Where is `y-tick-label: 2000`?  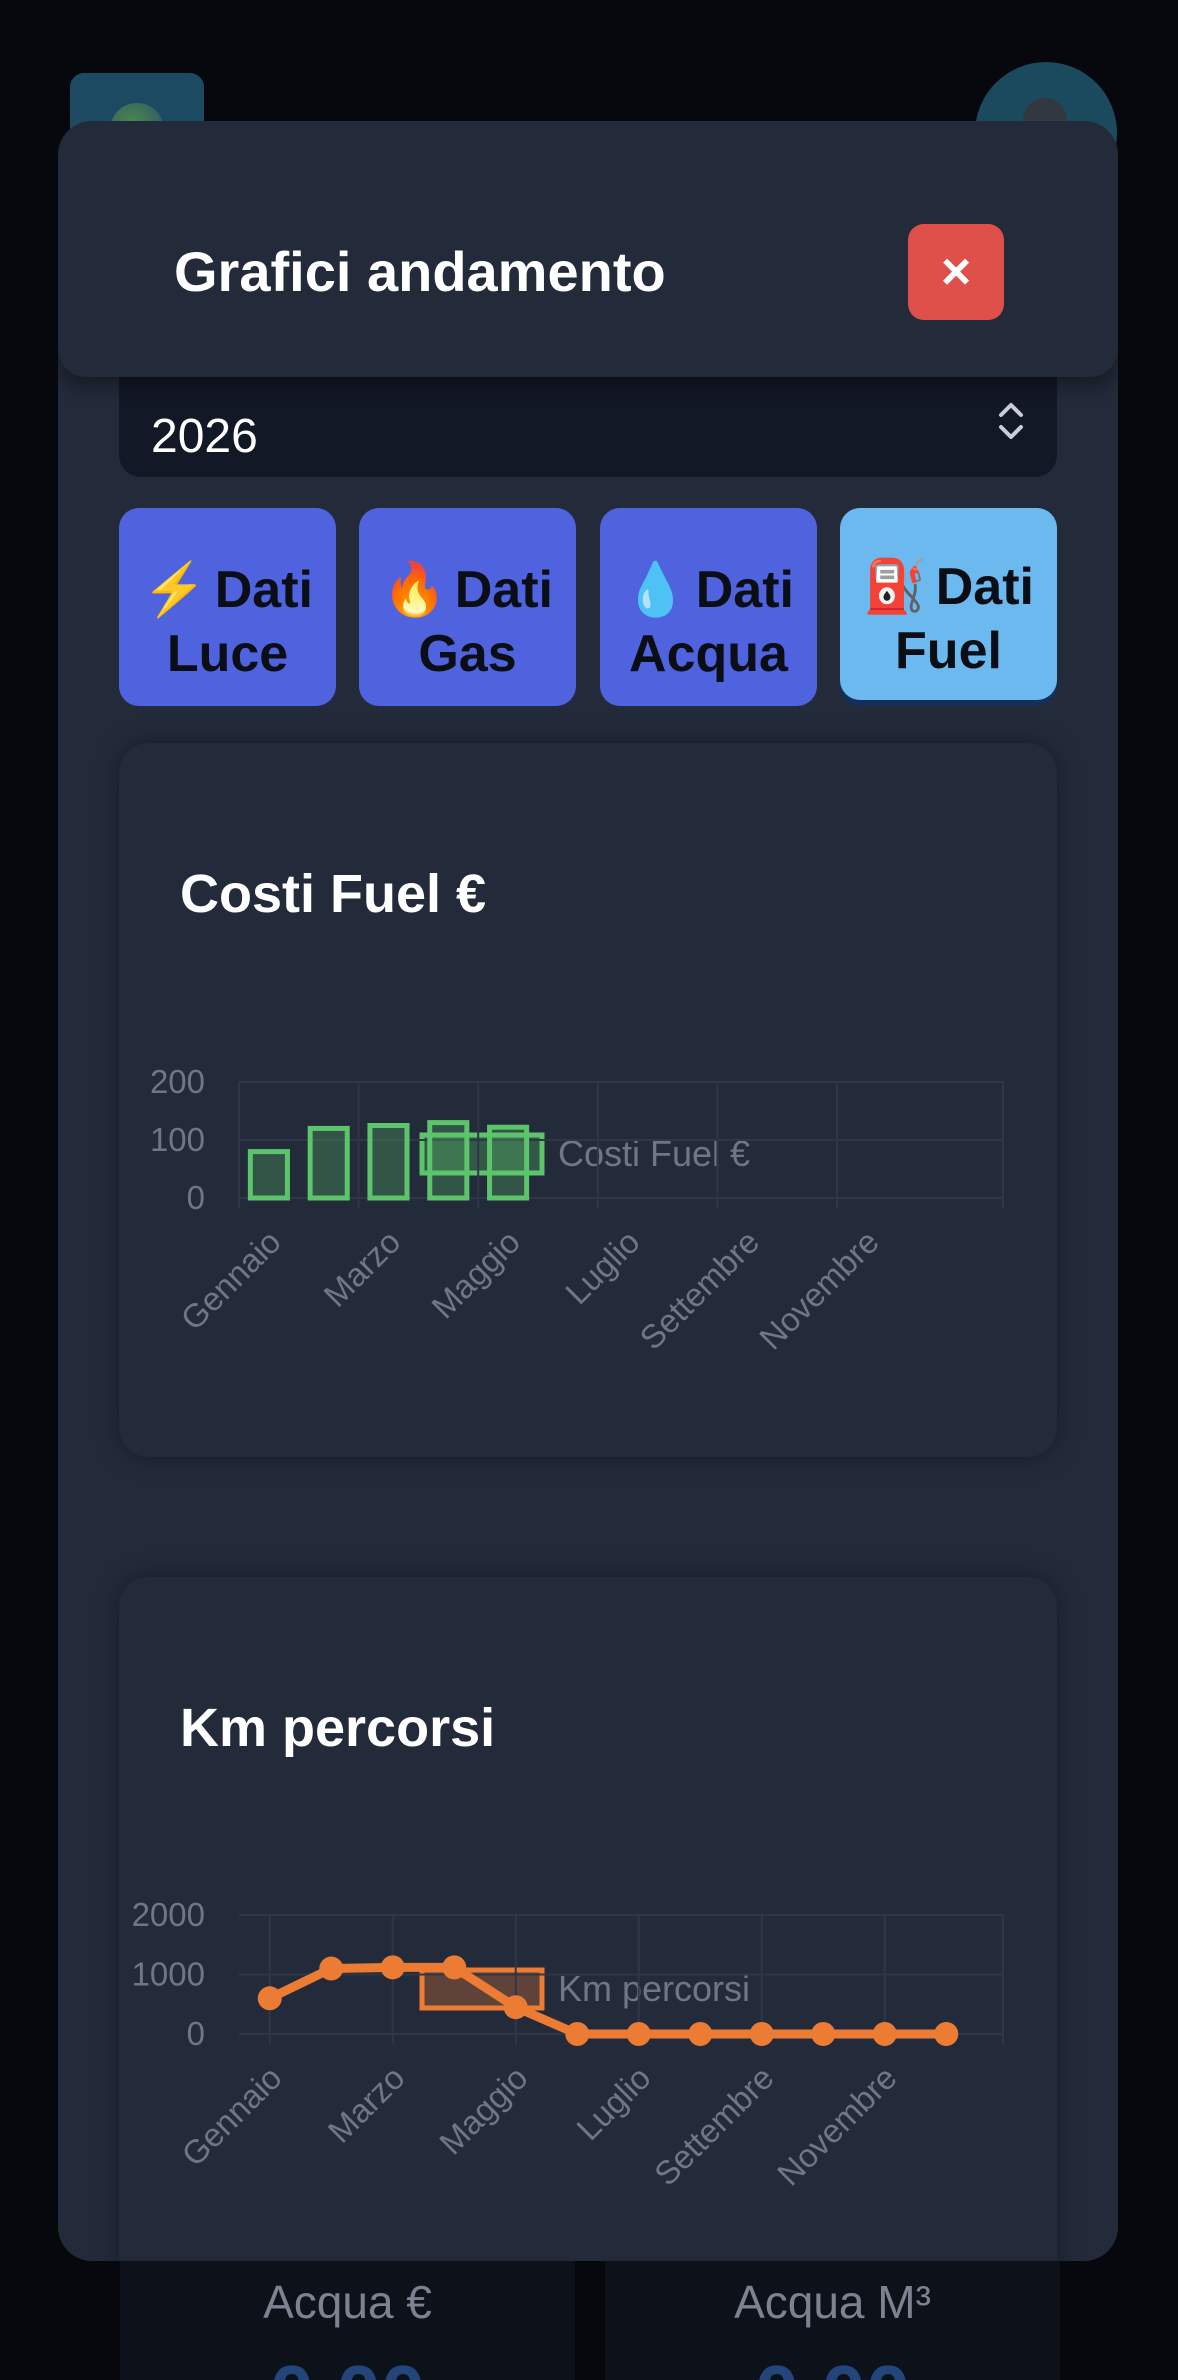
y-tick-label: 2000 is located at coordinates (168, 1914).